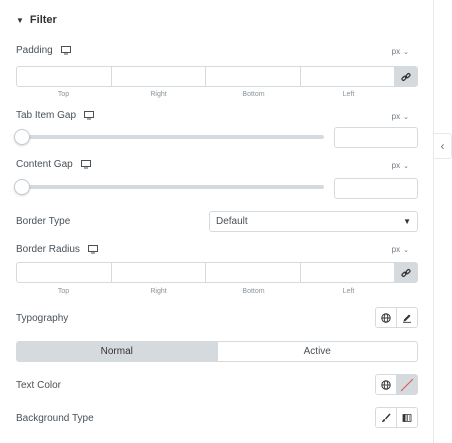 The image size is (452, 443). Describe the element at coordinates (313, 221) in the screenshot. I see `border-type-select: Default ▼` at that location.